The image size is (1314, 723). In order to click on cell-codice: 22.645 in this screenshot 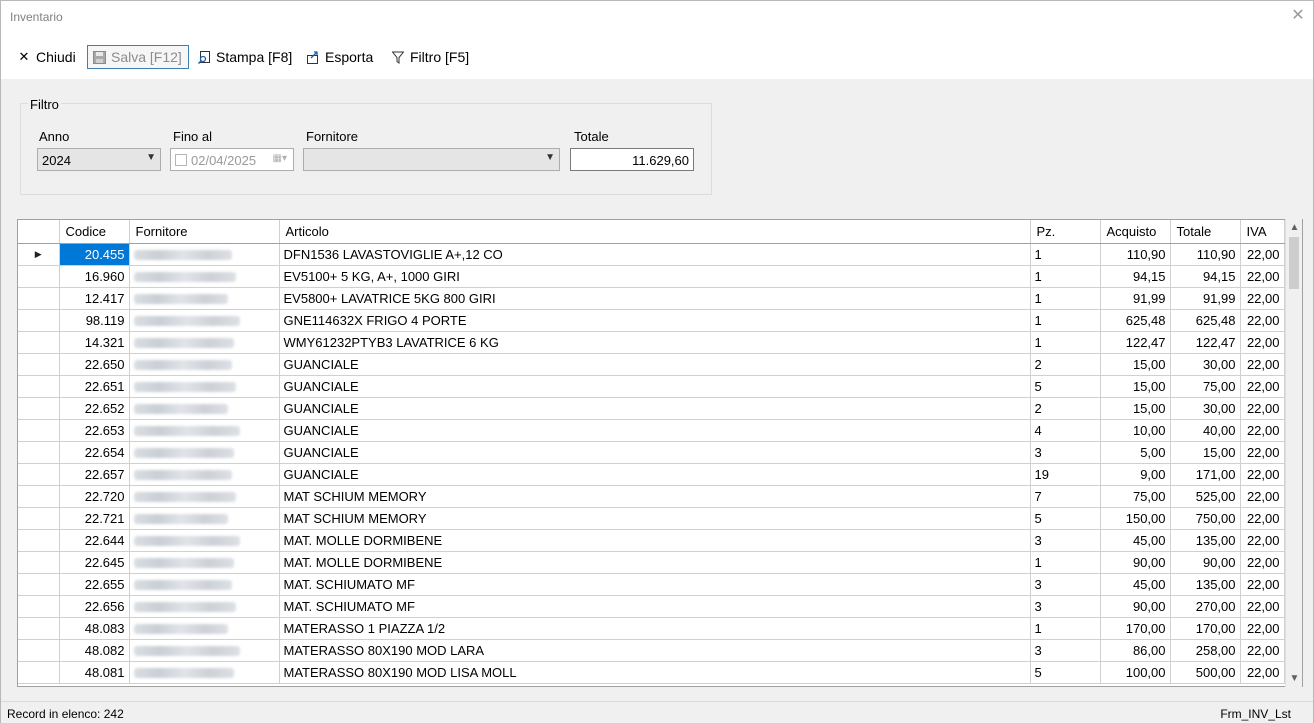, I will do `click(94, 562)`.